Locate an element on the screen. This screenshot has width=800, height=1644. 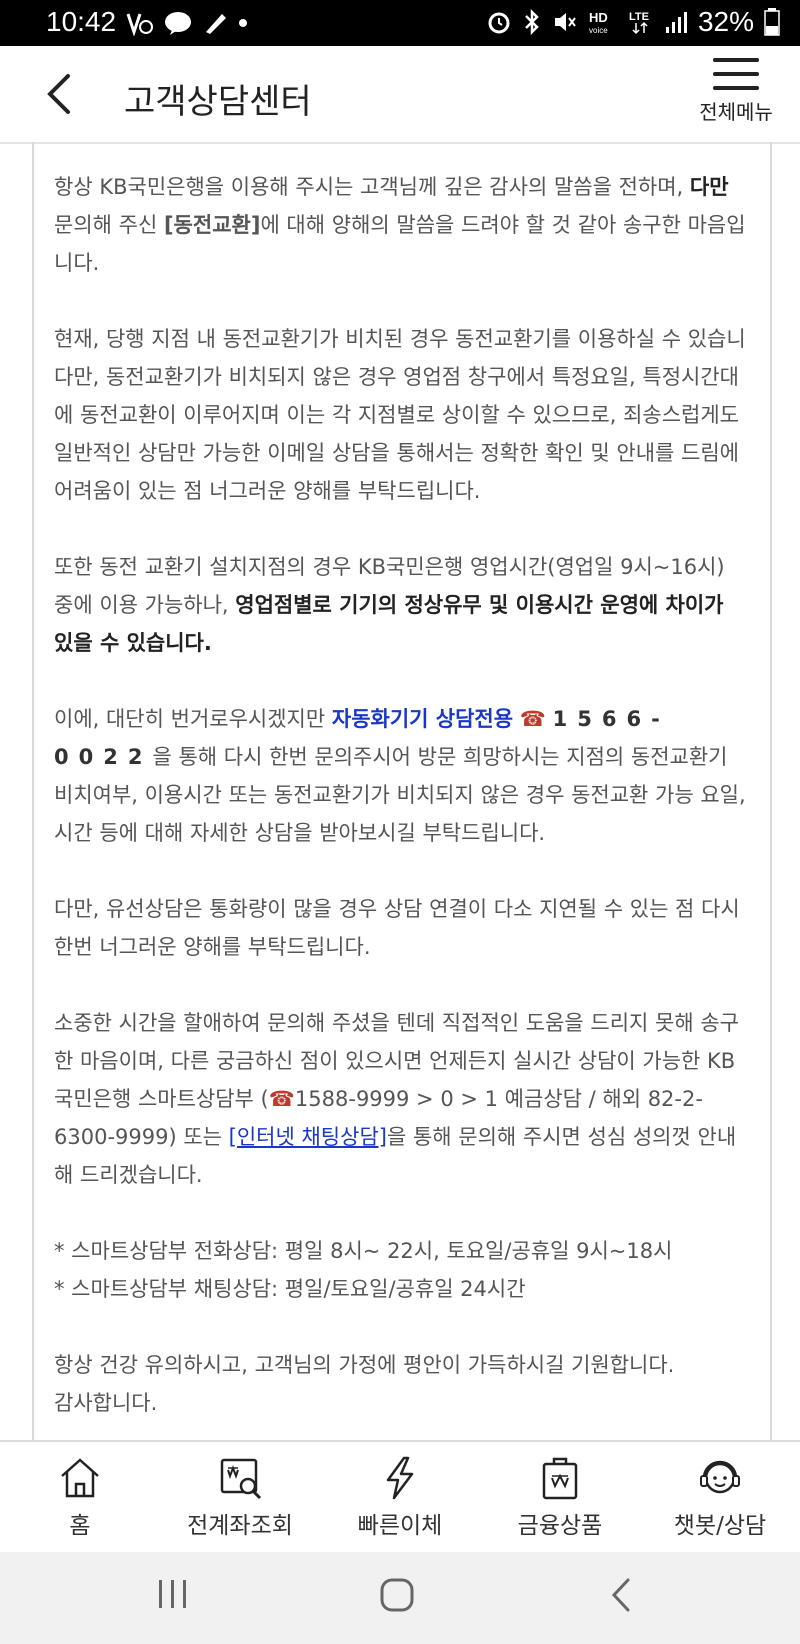
notification-icons is located at coordinates (187, 23).